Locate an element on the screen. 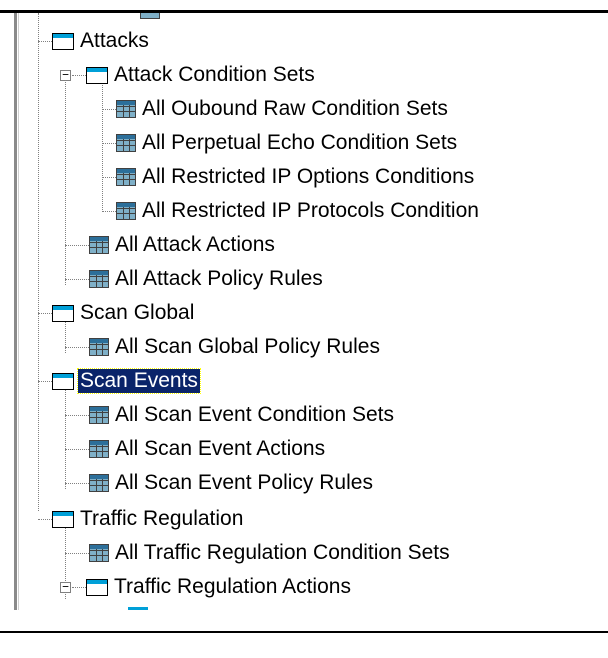 Image resolution: width=608 pixels, height=658 pixels. tree-node-label: All Traffic Regulation Condition Sets is located at coordinates (282, 552).